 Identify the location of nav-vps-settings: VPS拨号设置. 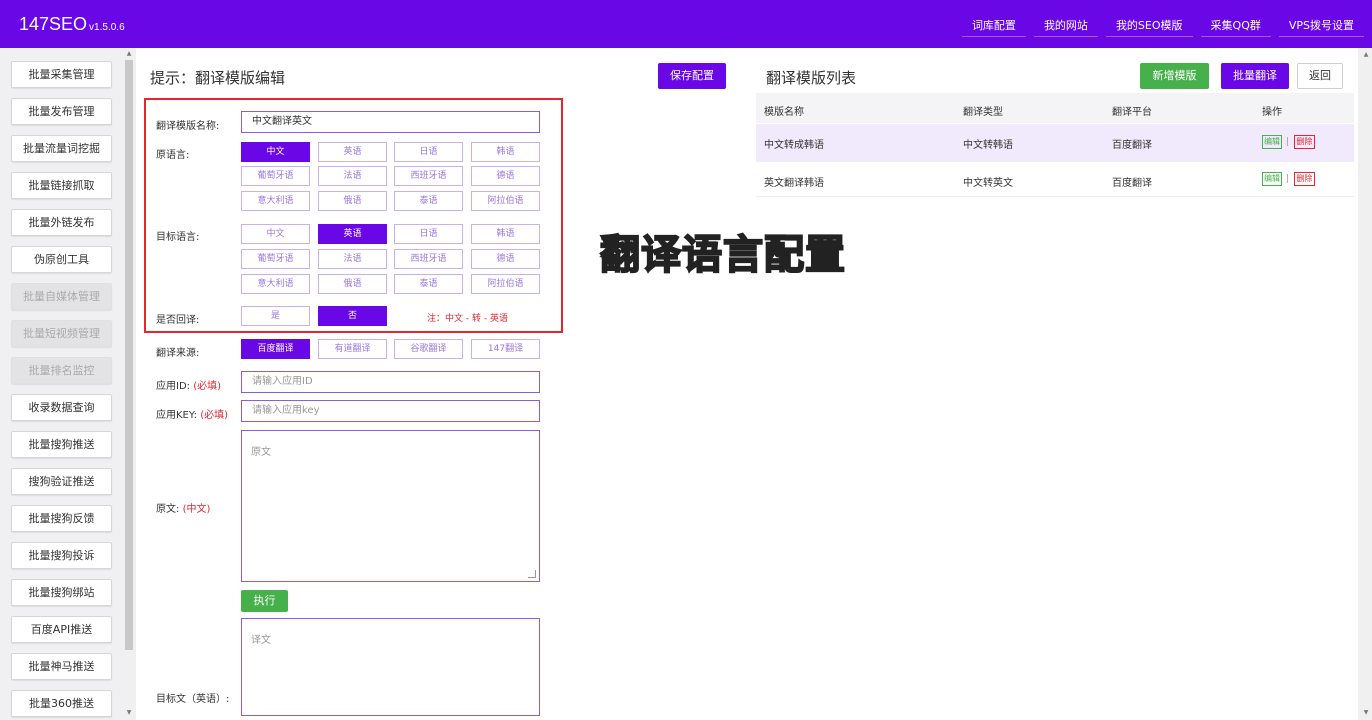
(1321, 25).